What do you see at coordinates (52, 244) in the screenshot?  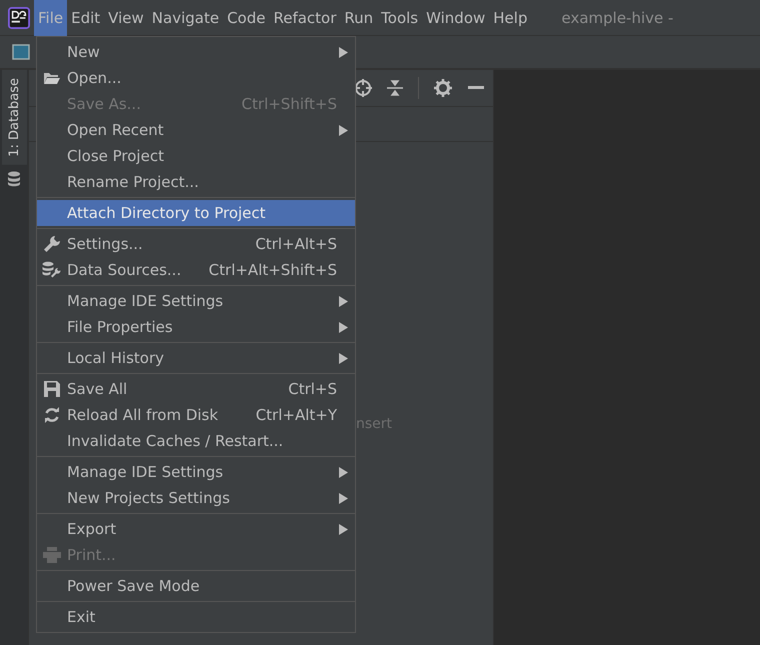 I see `wrench-icon` at bounding box center [52, 244].